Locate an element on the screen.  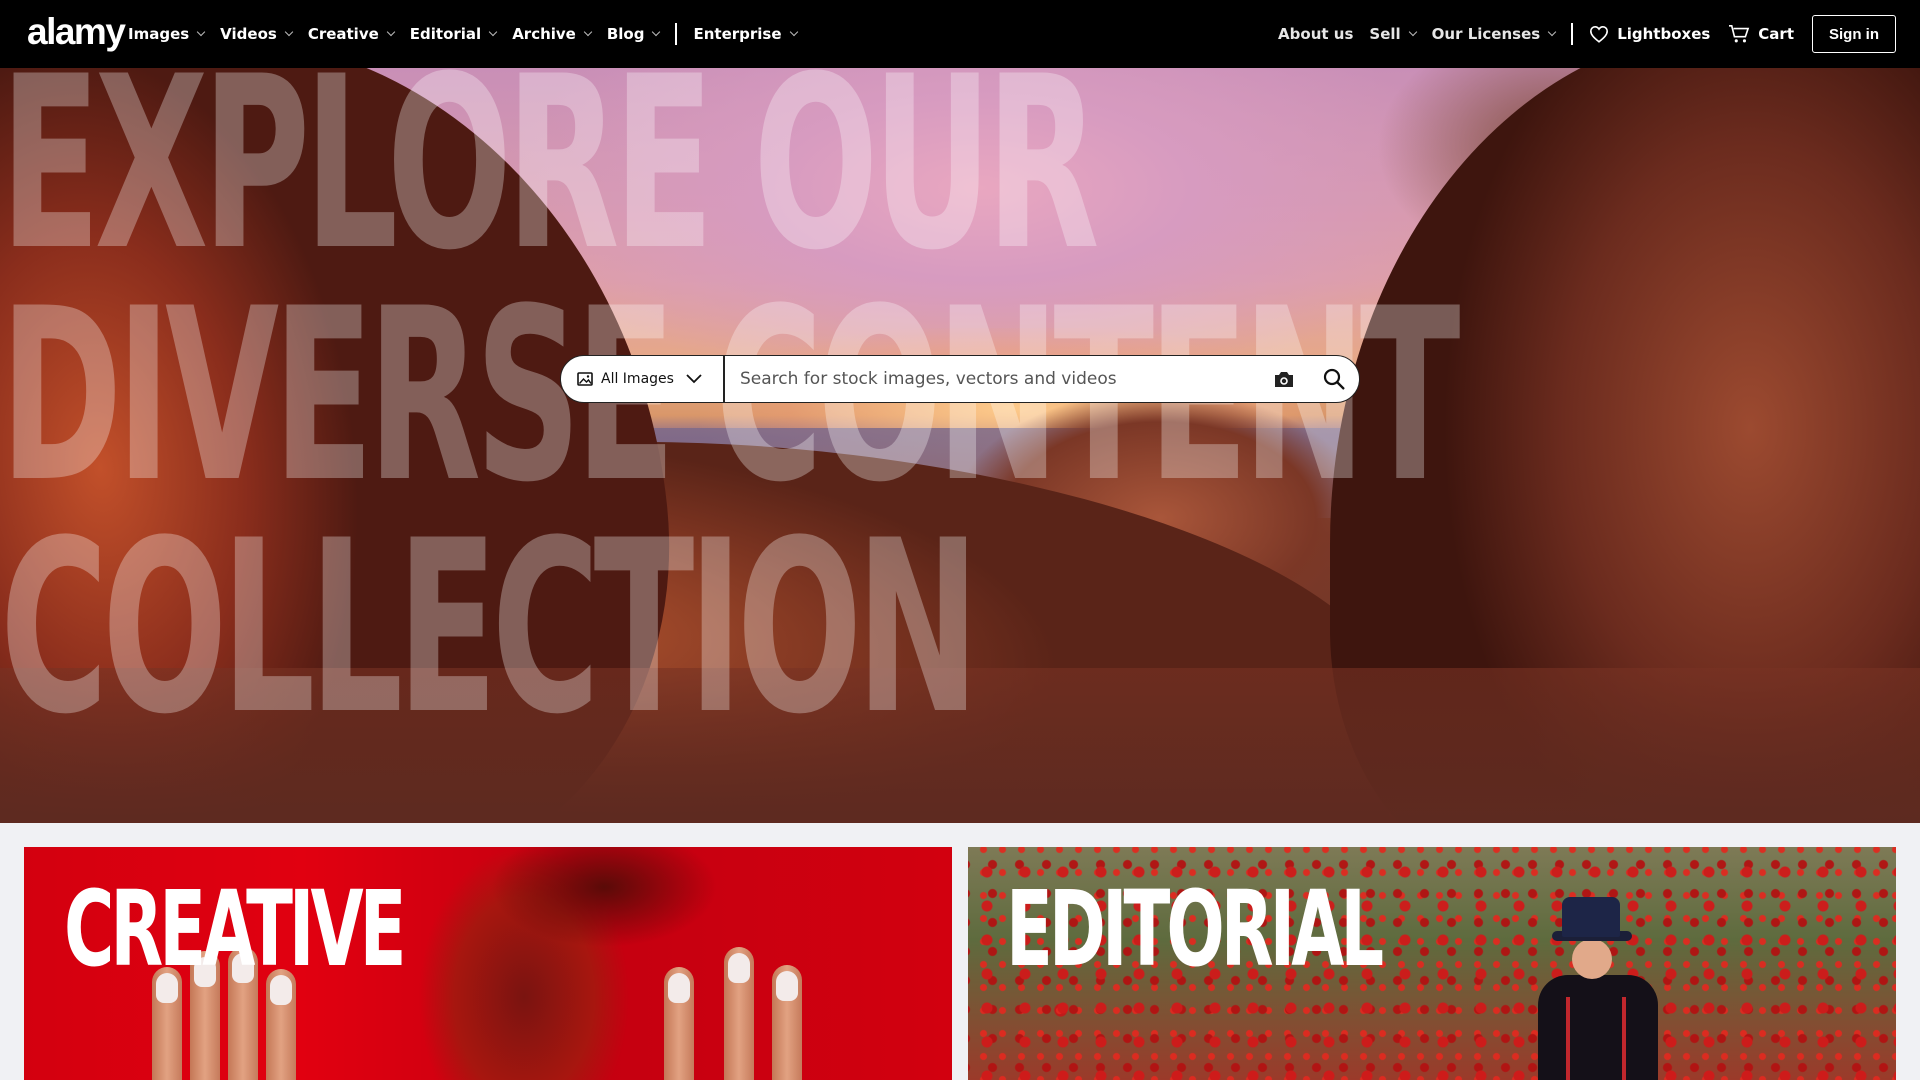
nav-enterprise: Enterprise is located at coordinates (745, 34).